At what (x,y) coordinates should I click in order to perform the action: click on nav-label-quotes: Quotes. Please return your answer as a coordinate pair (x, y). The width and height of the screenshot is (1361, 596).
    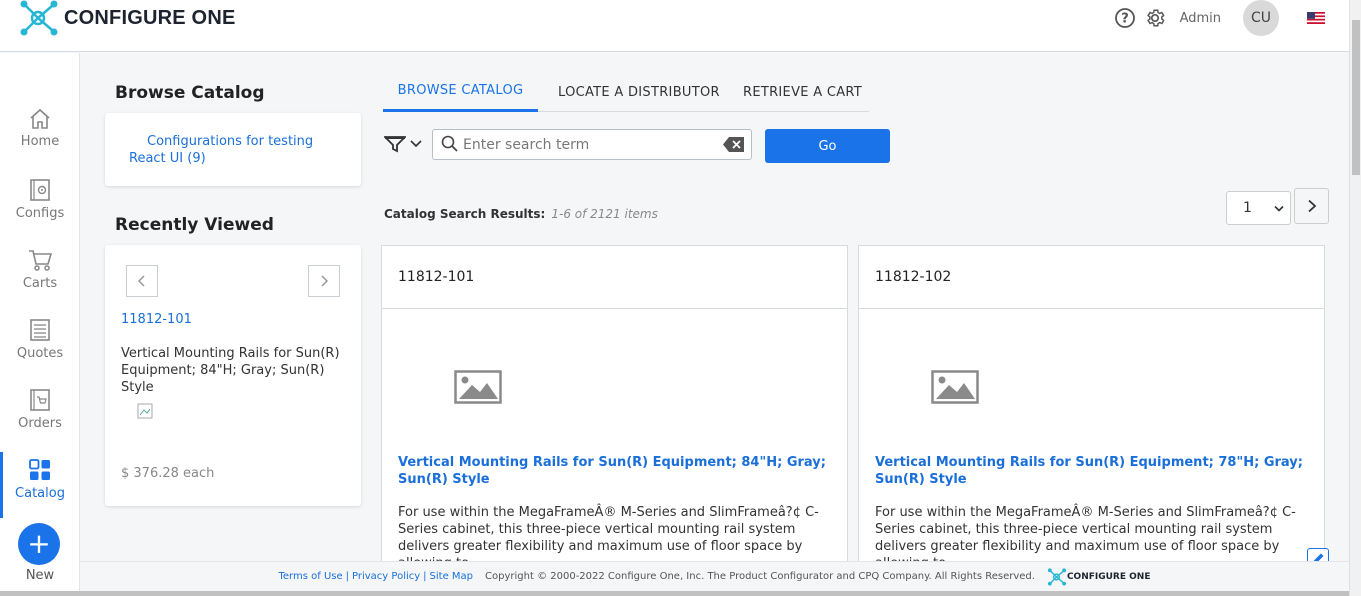
    Looking at the image, I should click on (40, 353).